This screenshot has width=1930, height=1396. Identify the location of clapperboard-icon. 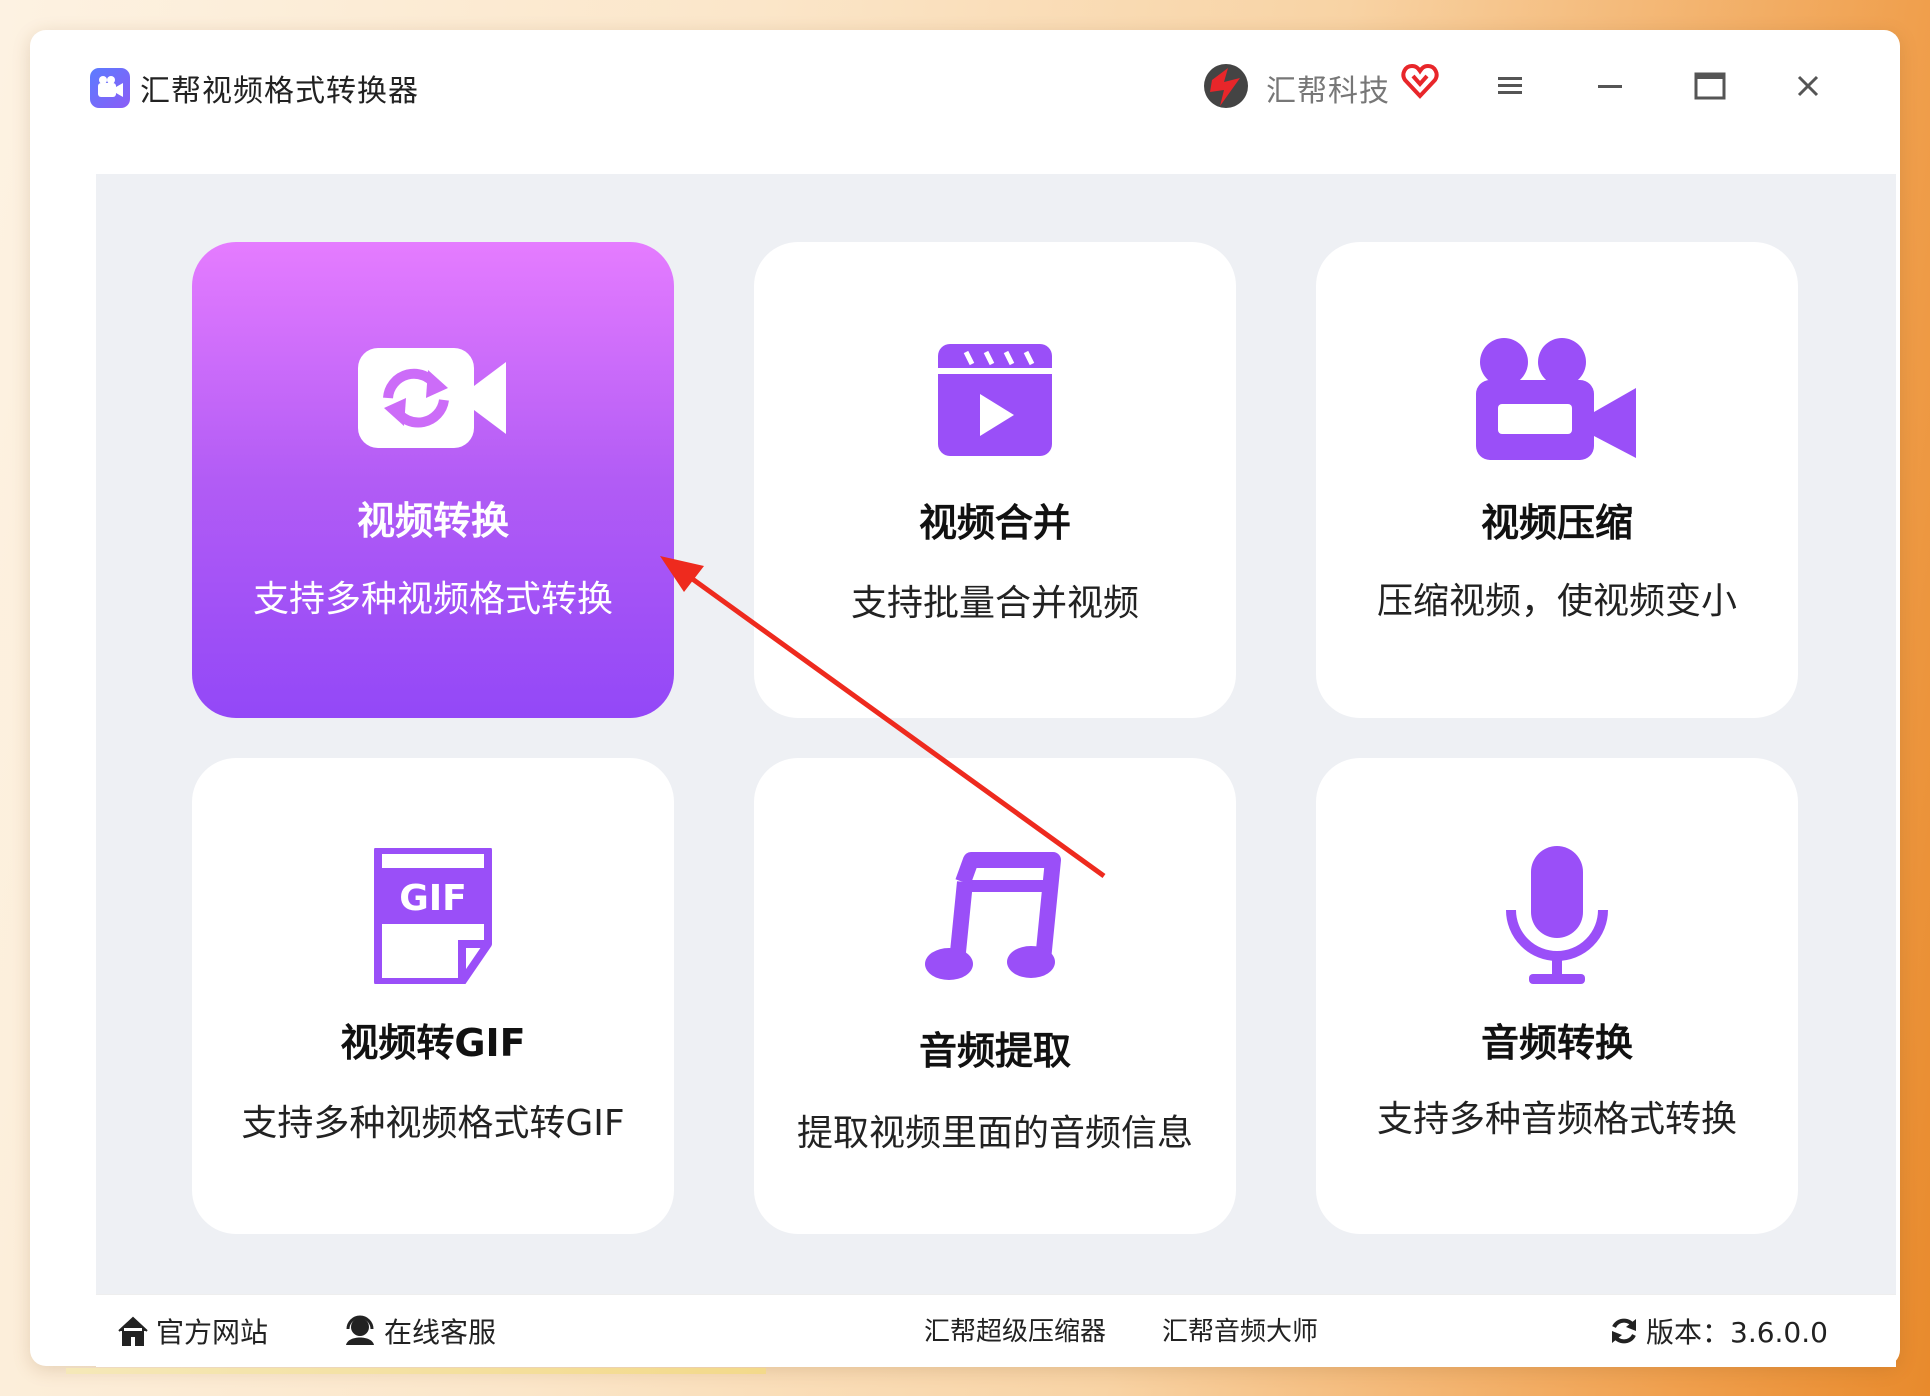
(995, 400).